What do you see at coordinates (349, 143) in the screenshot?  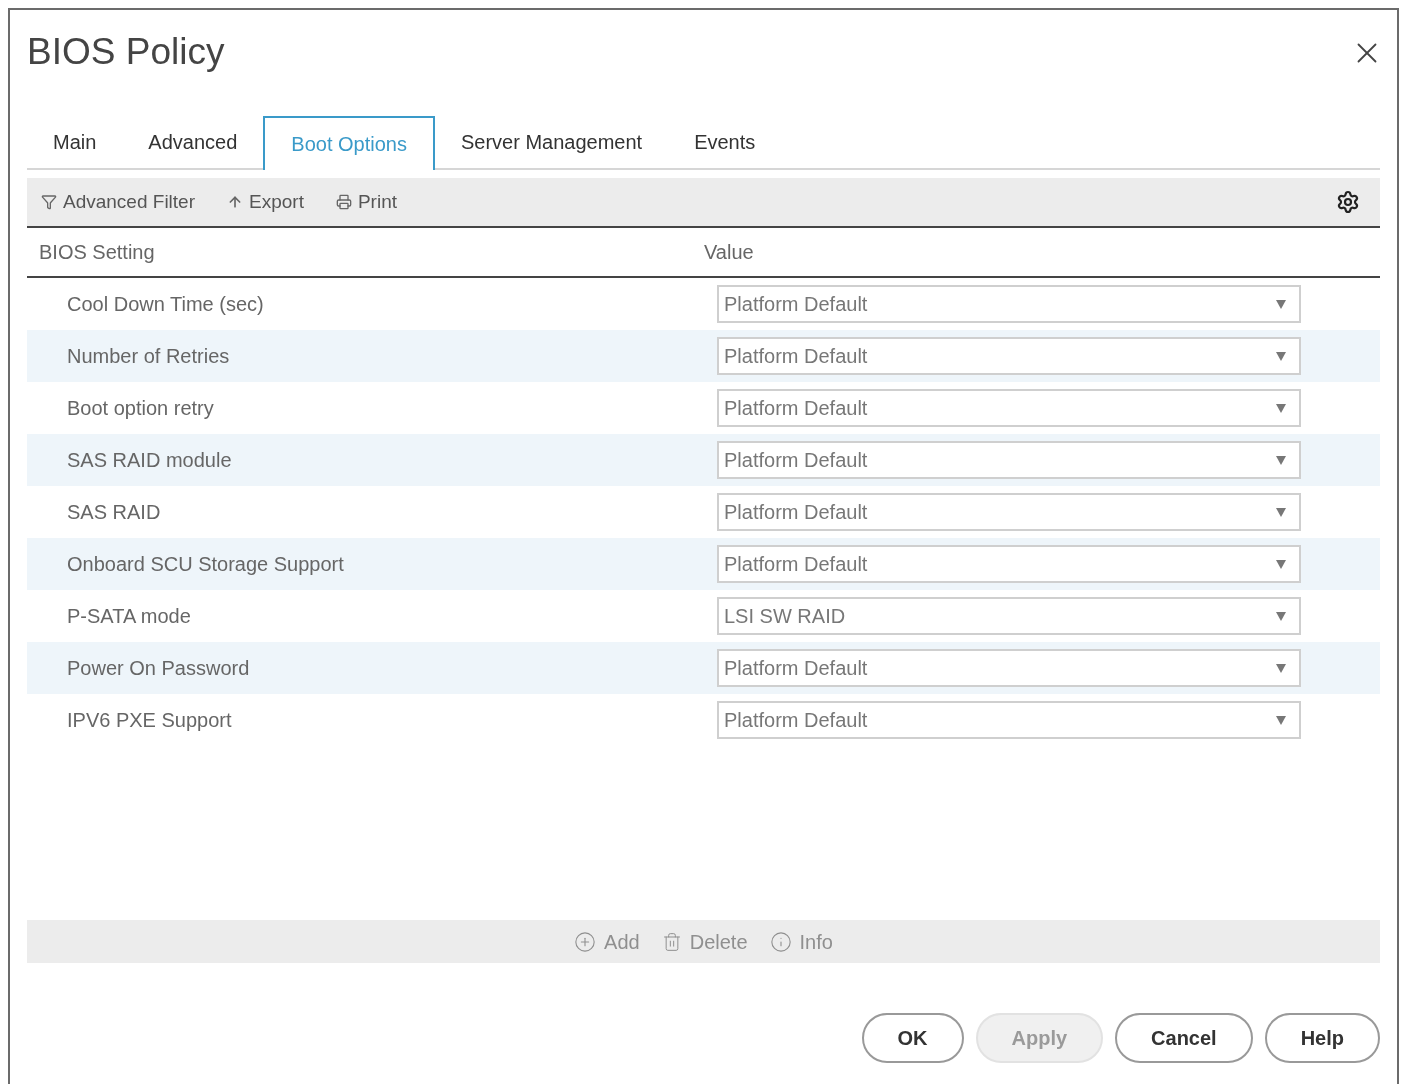 I see `tab: Boot Options` at bounding box center [349, 143].